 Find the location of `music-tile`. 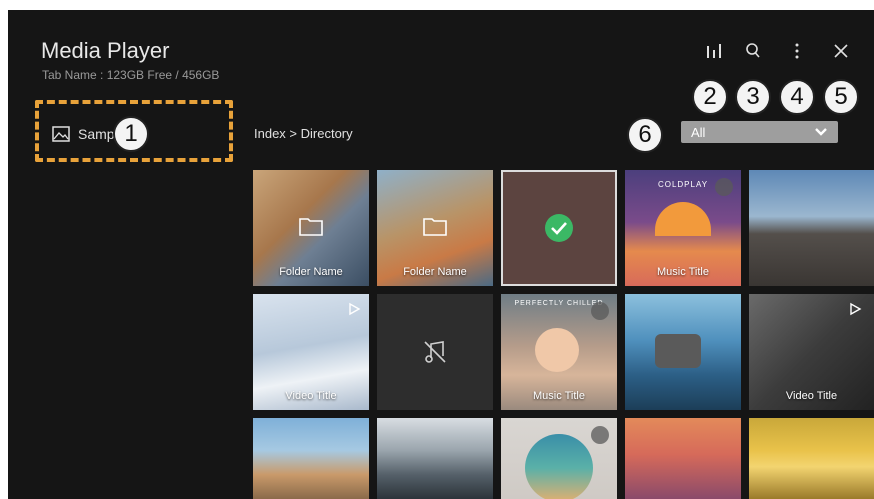

music-tile is located at coordinates (559, 458).